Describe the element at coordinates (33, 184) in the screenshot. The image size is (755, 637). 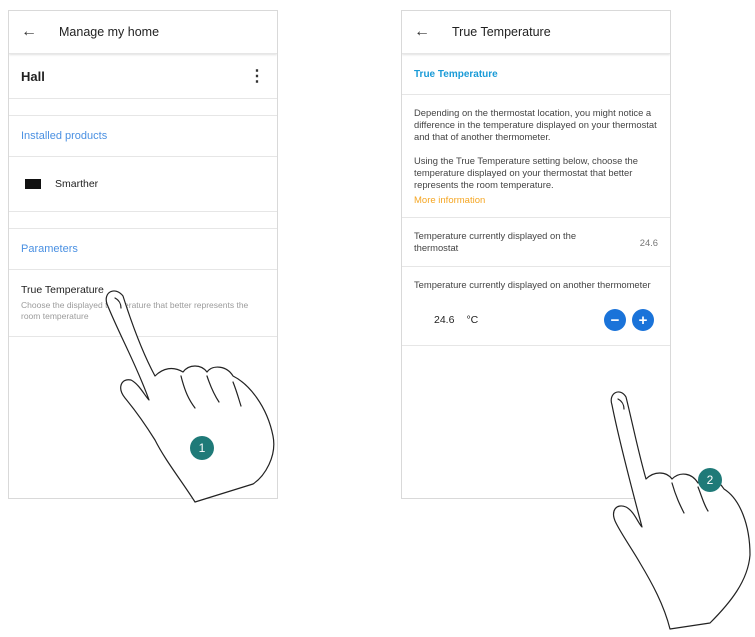
I see `thermostat-device-icon` at that location.